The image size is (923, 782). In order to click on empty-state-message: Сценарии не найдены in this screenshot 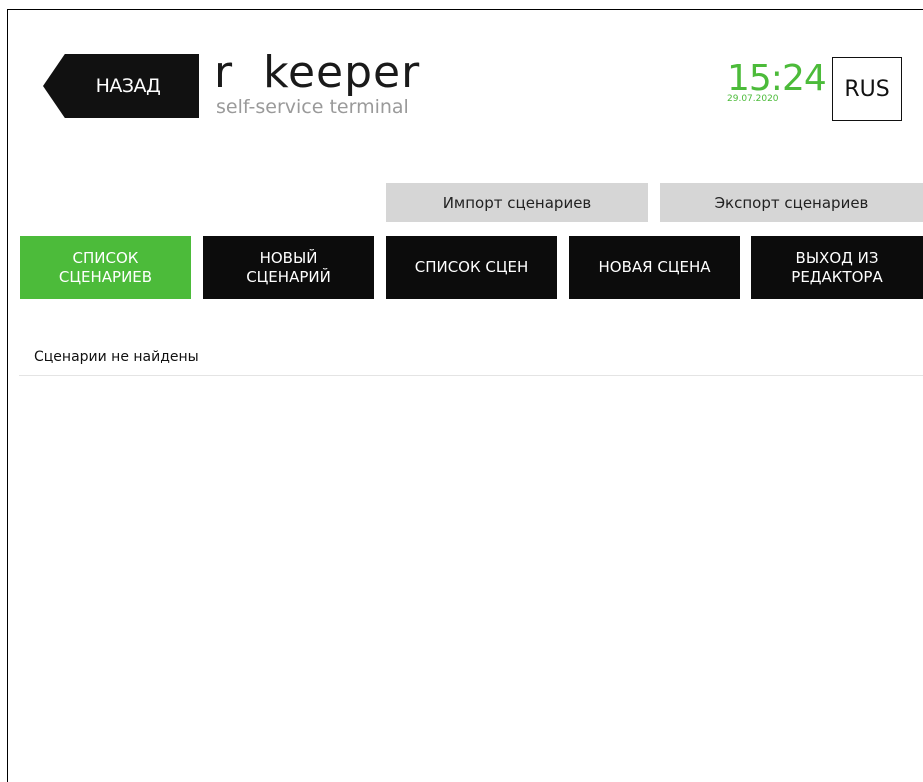, I will do `click(116, 357)`.